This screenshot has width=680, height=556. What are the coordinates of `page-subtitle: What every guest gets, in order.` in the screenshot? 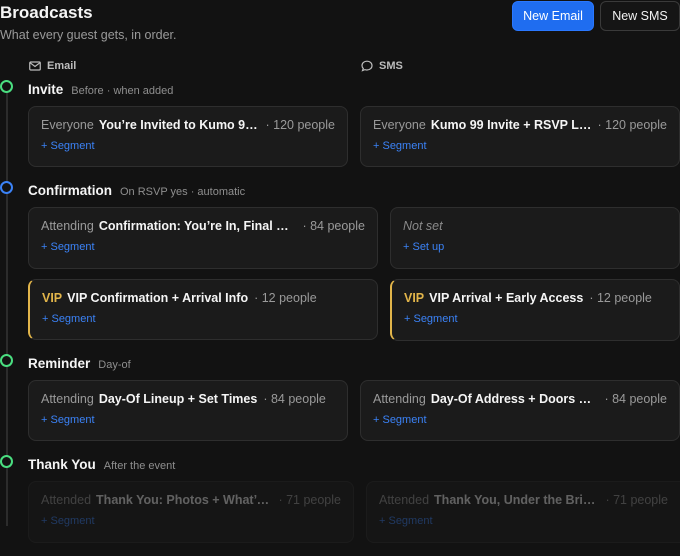 It's located at (88, 35).